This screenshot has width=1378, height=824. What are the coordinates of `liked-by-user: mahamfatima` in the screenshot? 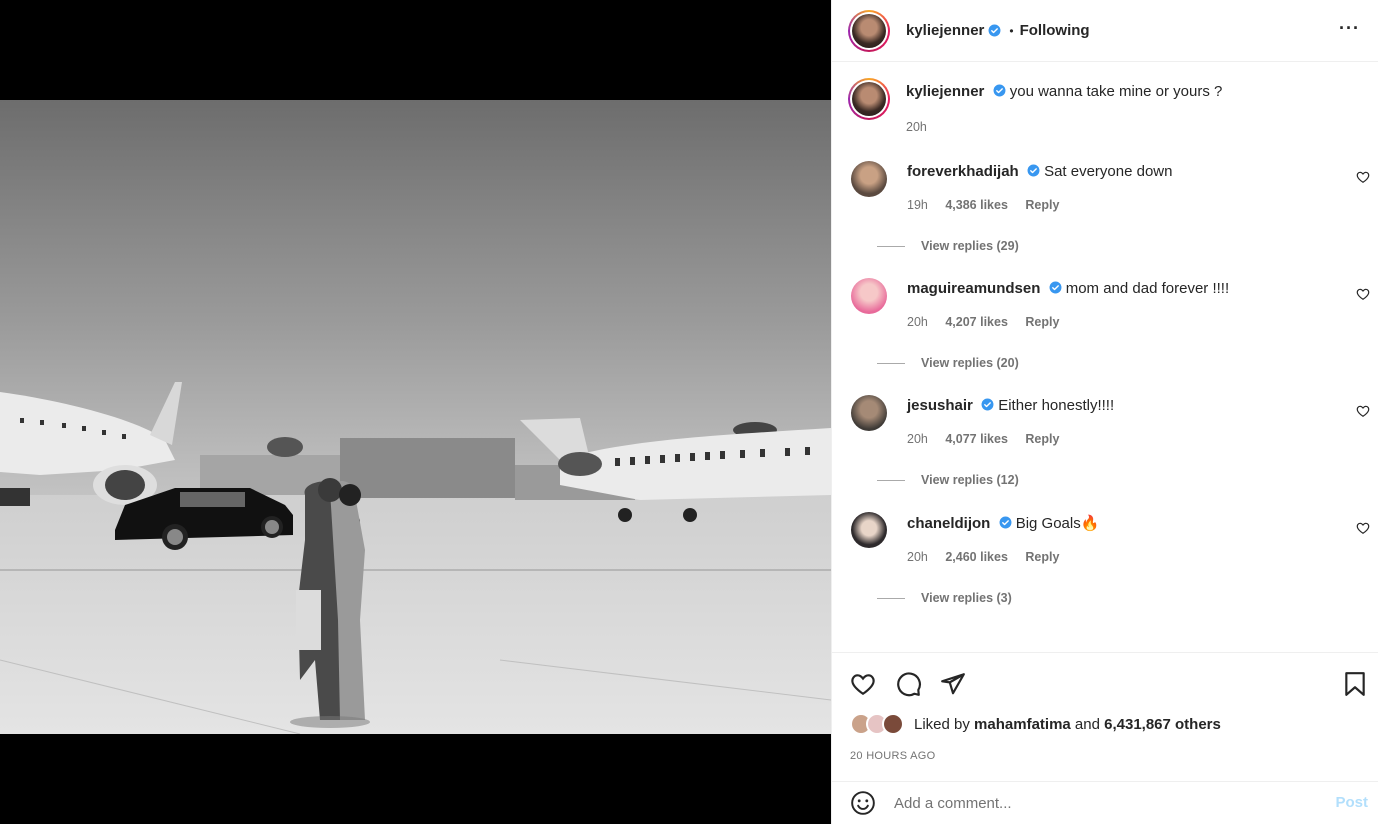 It's located at (1022, 724).